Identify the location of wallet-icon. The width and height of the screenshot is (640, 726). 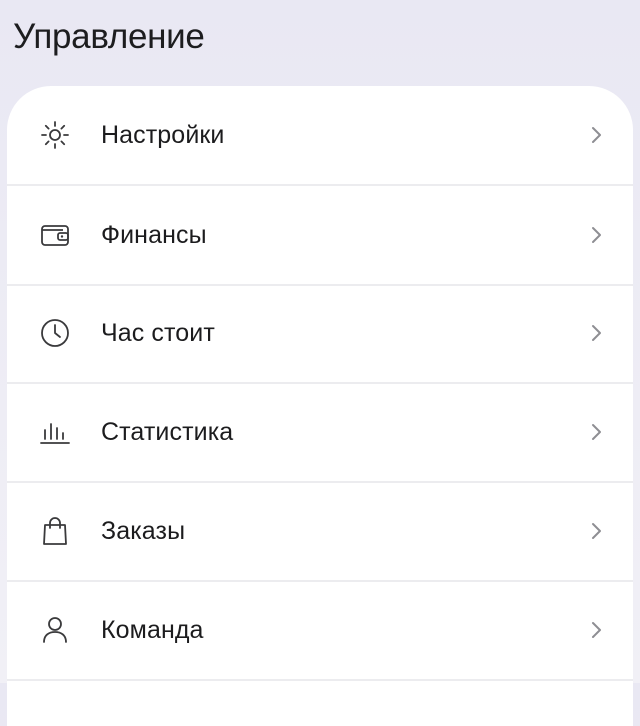
(55, 235).